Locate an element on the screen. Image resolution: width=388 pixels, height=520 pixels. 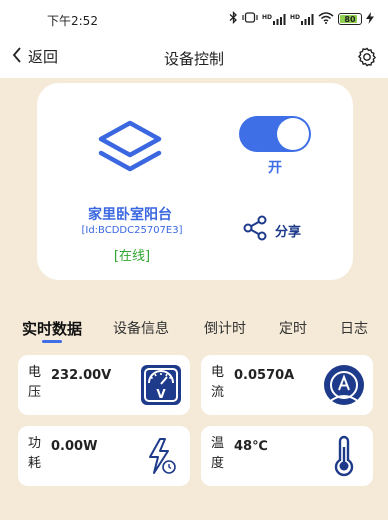
gear-icon is located at coordinates (367, 59).